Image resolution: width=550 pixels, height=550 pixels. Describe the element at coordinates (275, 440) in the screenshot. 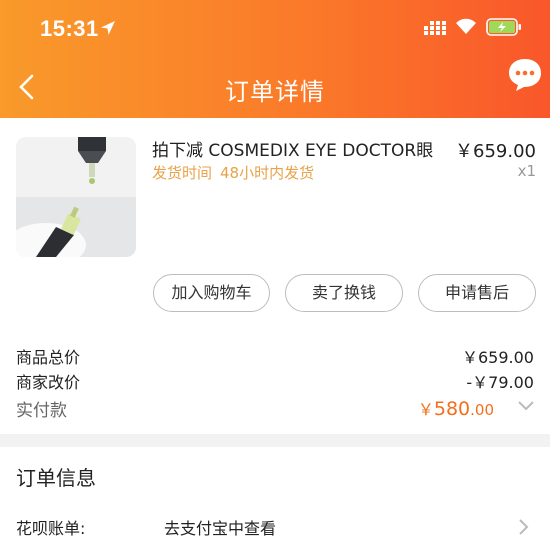

I see `section-divider` at that location.